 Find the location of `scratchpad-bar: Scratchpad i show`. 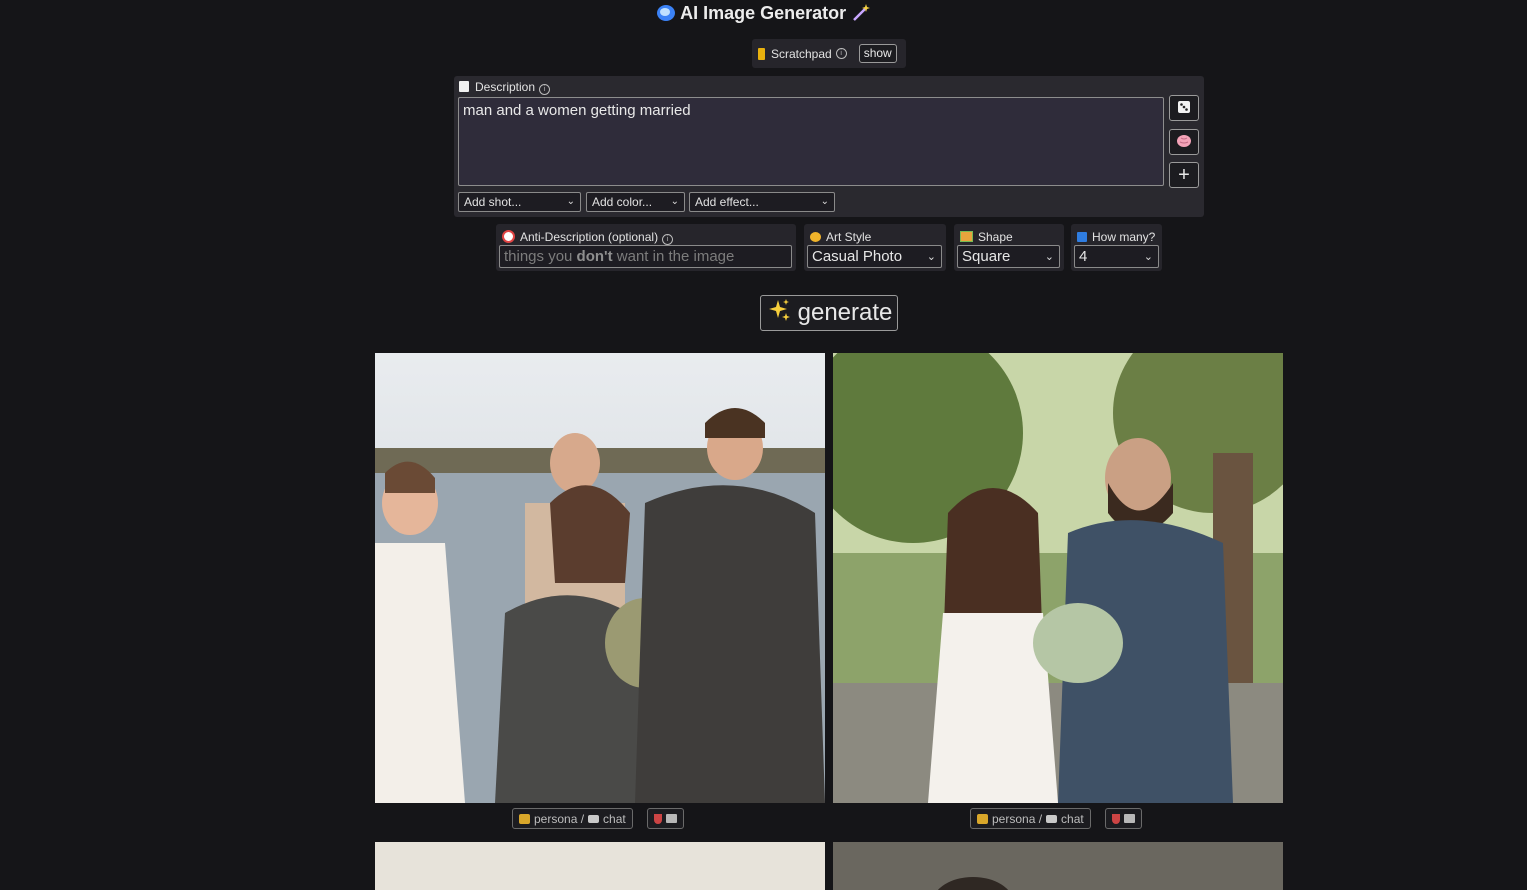

scratchpad-bar: Scratchpad i show is located at coordinates (829, 53).